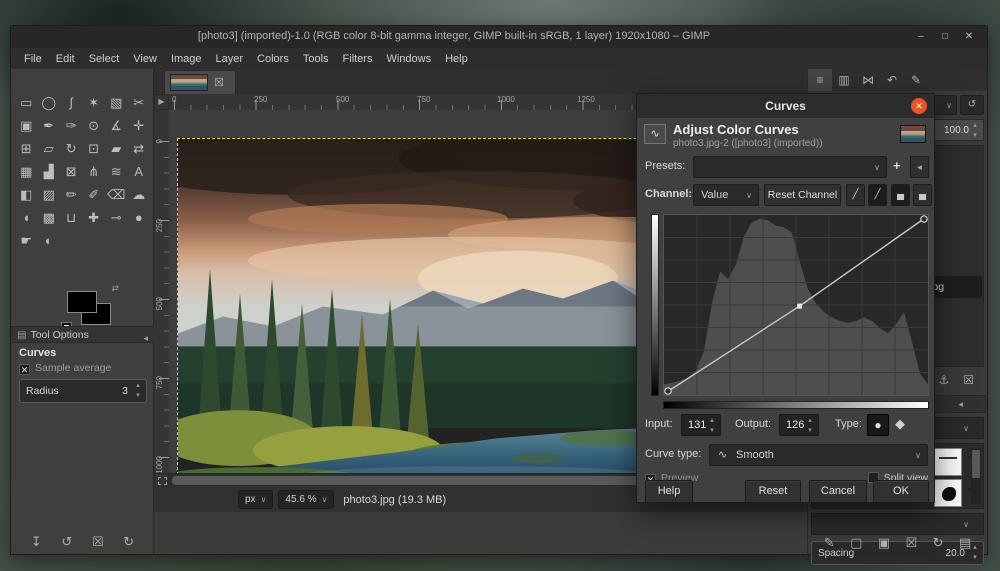 This screenshot has height=571, width=1000. Describe the element at coordinates (943, 380) in the screenshot. I see `anchor-layer-icon: ⚓` at that location.